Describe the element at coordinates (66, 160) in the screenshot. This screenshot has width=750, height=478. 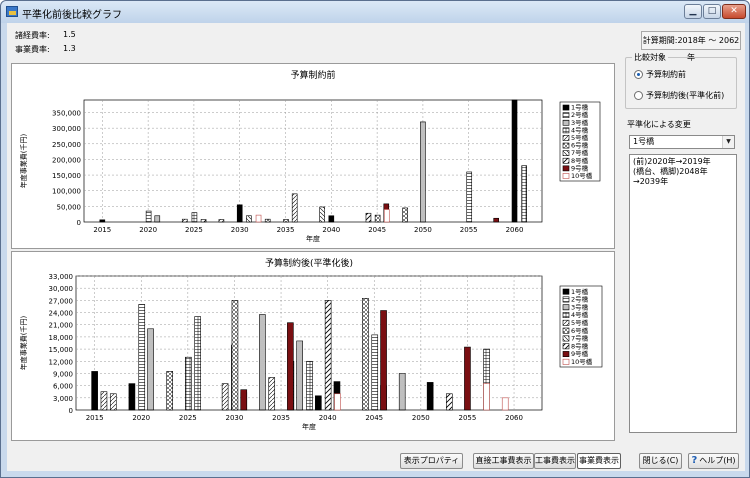
I see `y-tick-label: 200,000` at that location.